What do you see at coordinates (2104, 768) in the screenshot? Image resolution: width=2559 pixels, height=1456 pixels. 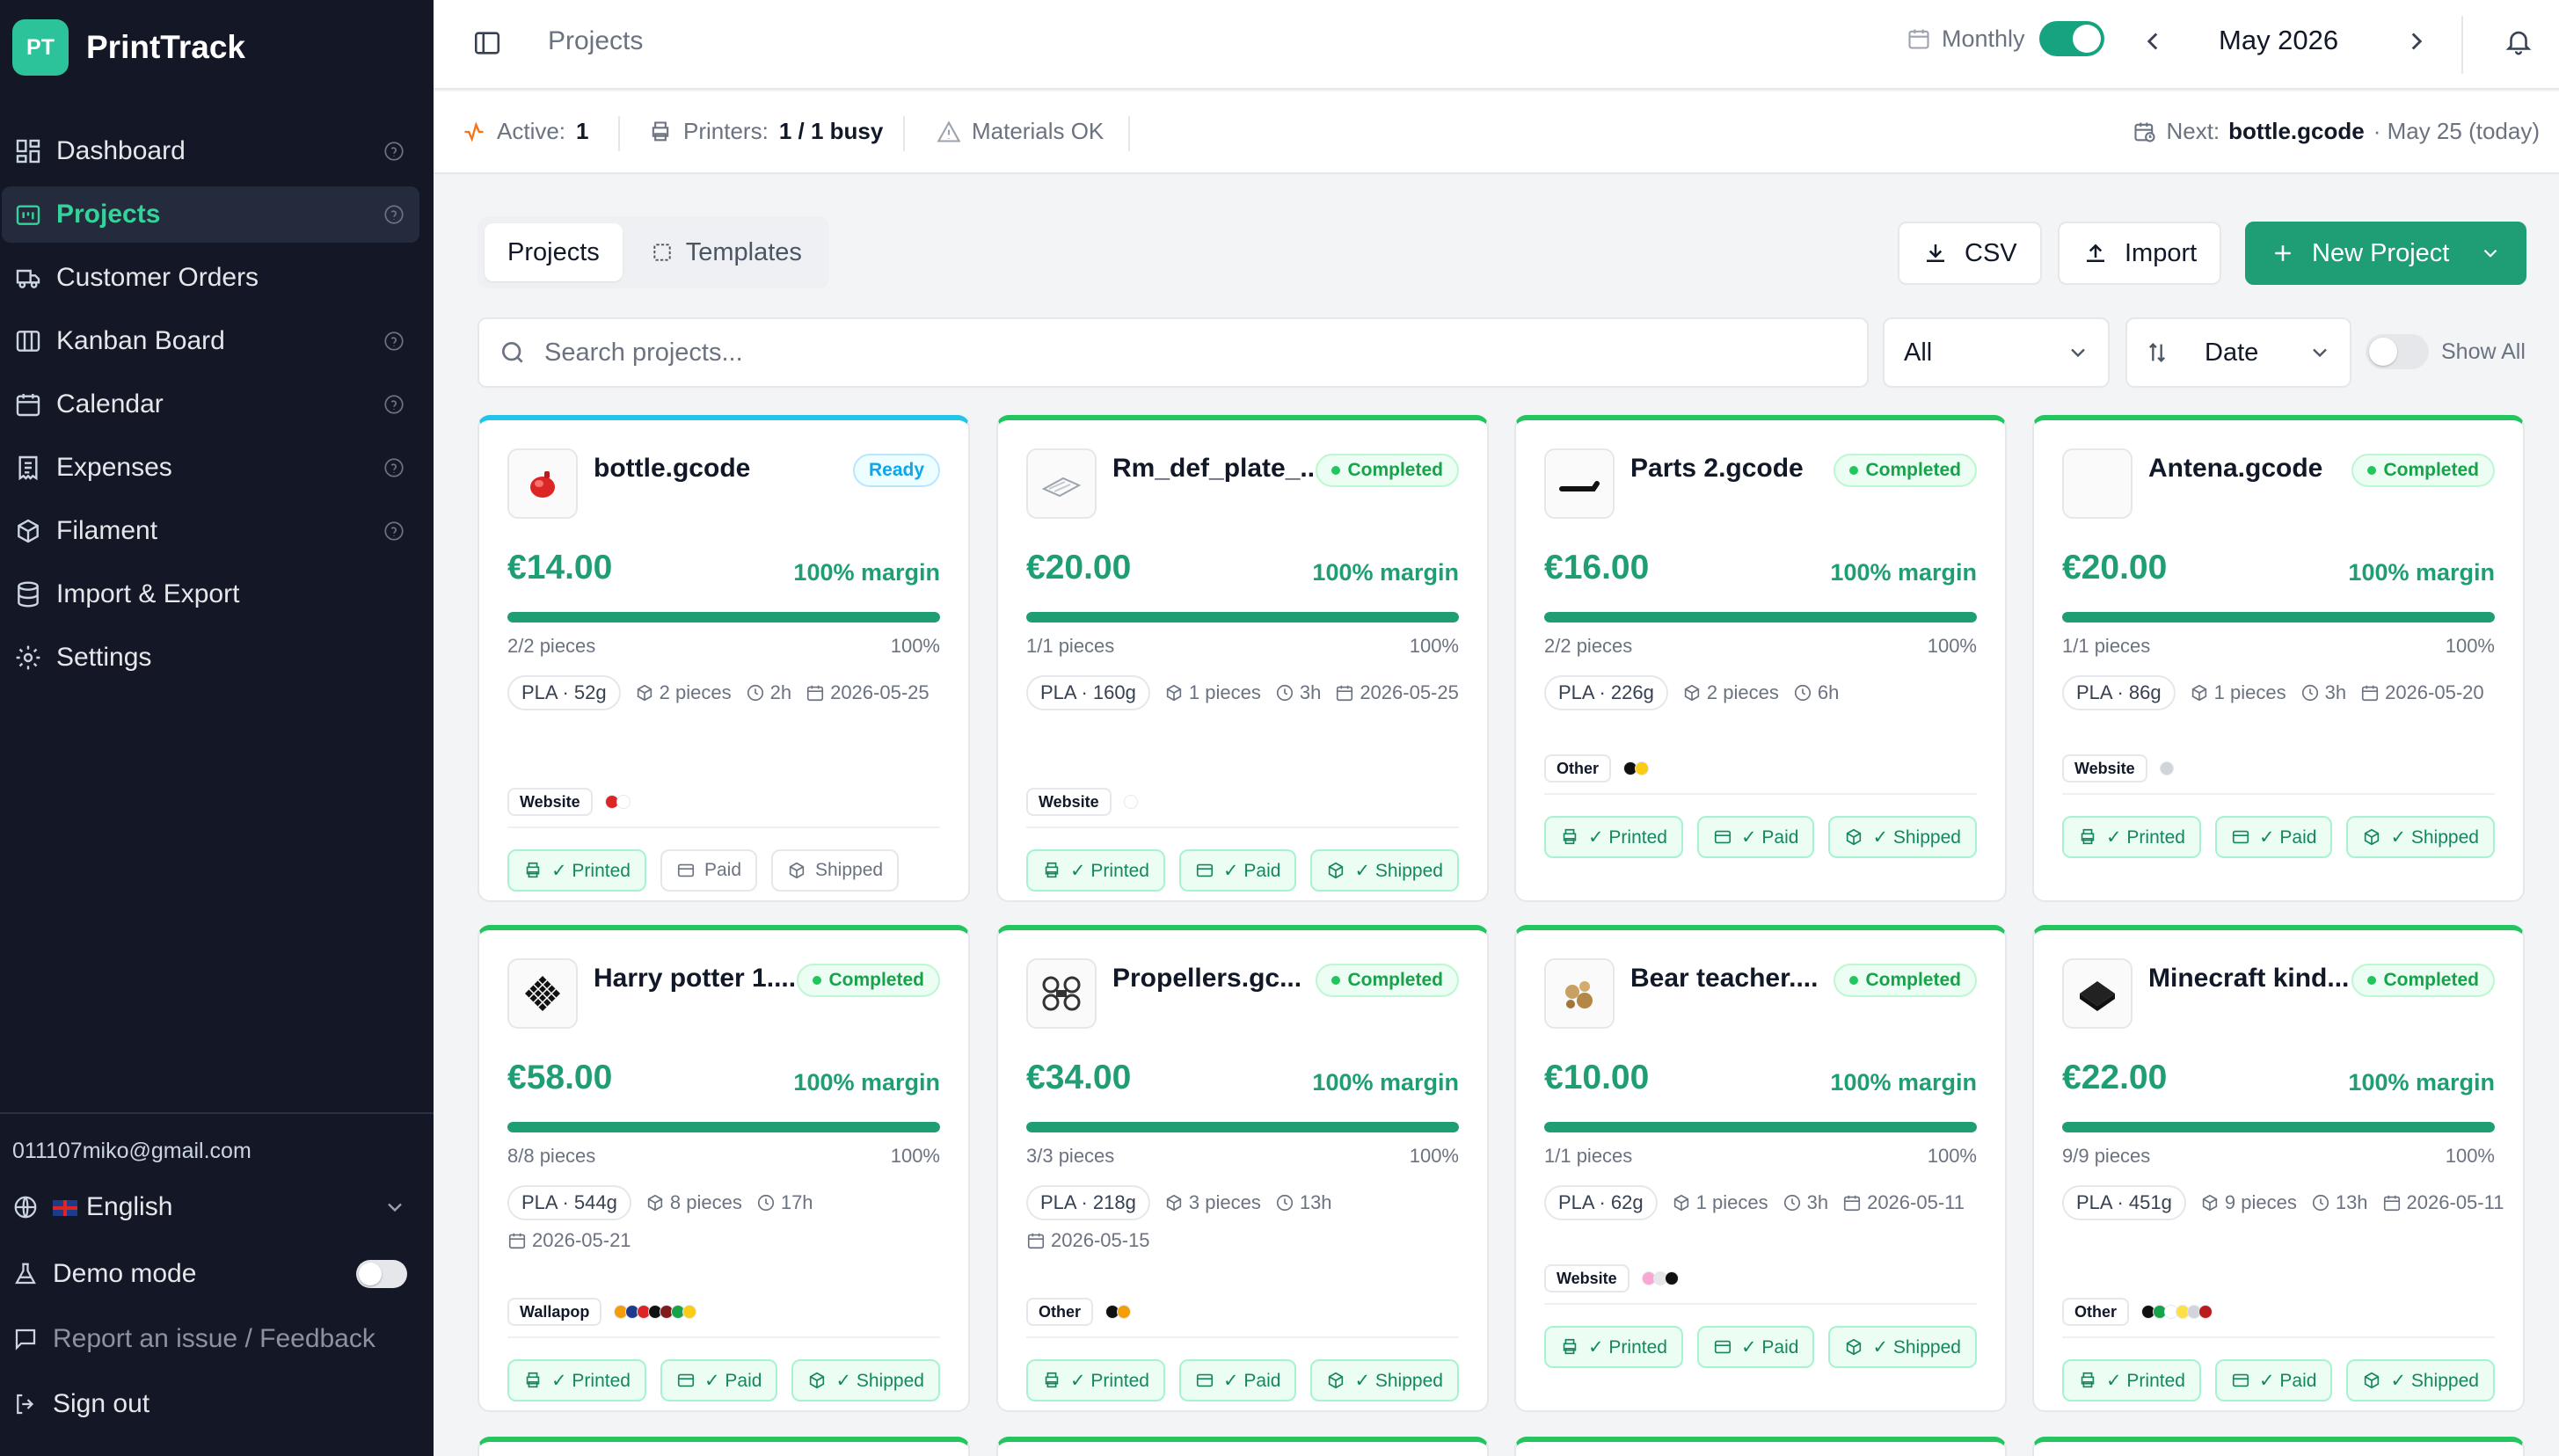 I see `source-tag: Website` at bounding box center [2104, 768].